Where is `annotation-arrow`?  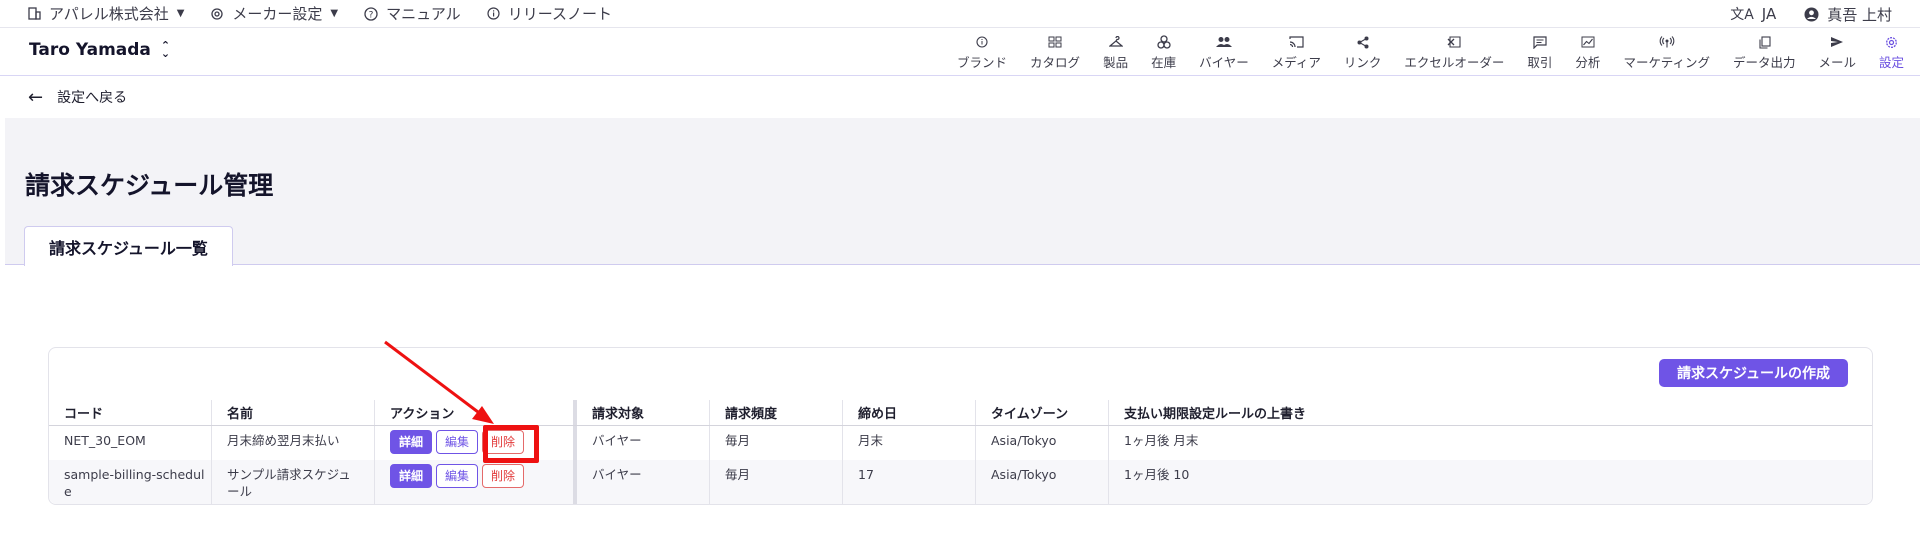
annotation-arrow is located at coordinates (439, 382).